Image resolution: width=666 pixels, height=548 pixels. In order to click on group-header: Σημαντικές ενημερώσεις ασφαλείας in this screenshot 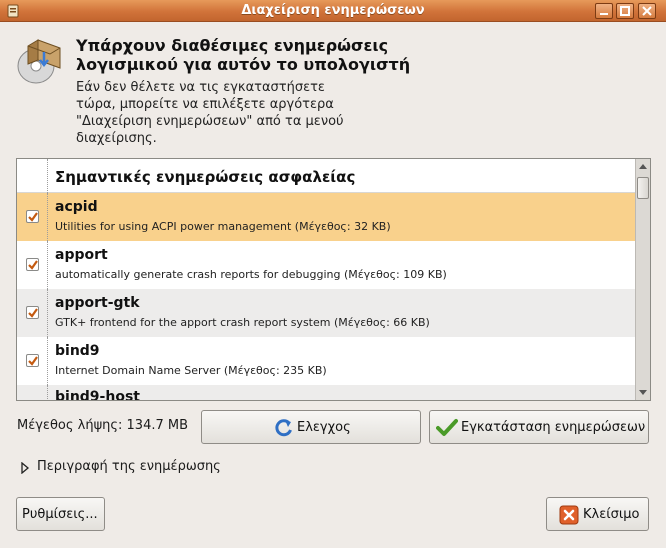, I will do `click(326, 176)`.